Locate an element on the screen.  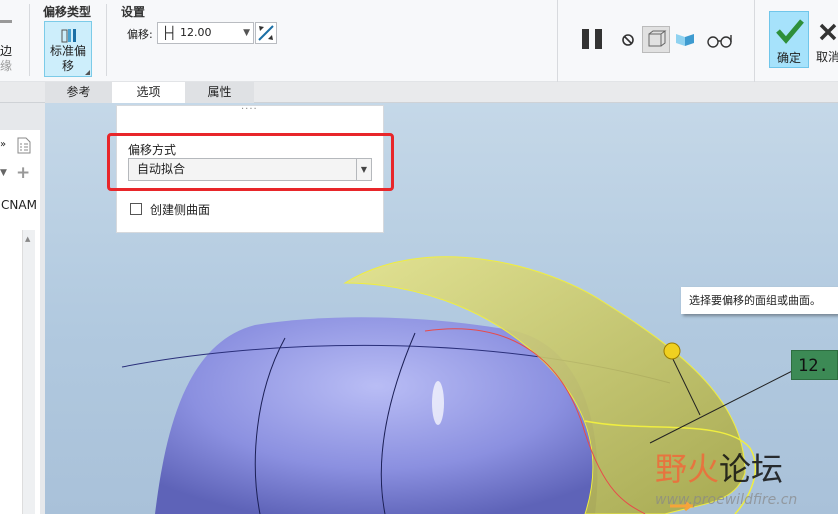
scrollbar: ▲ is located at coordinates (28, 372).